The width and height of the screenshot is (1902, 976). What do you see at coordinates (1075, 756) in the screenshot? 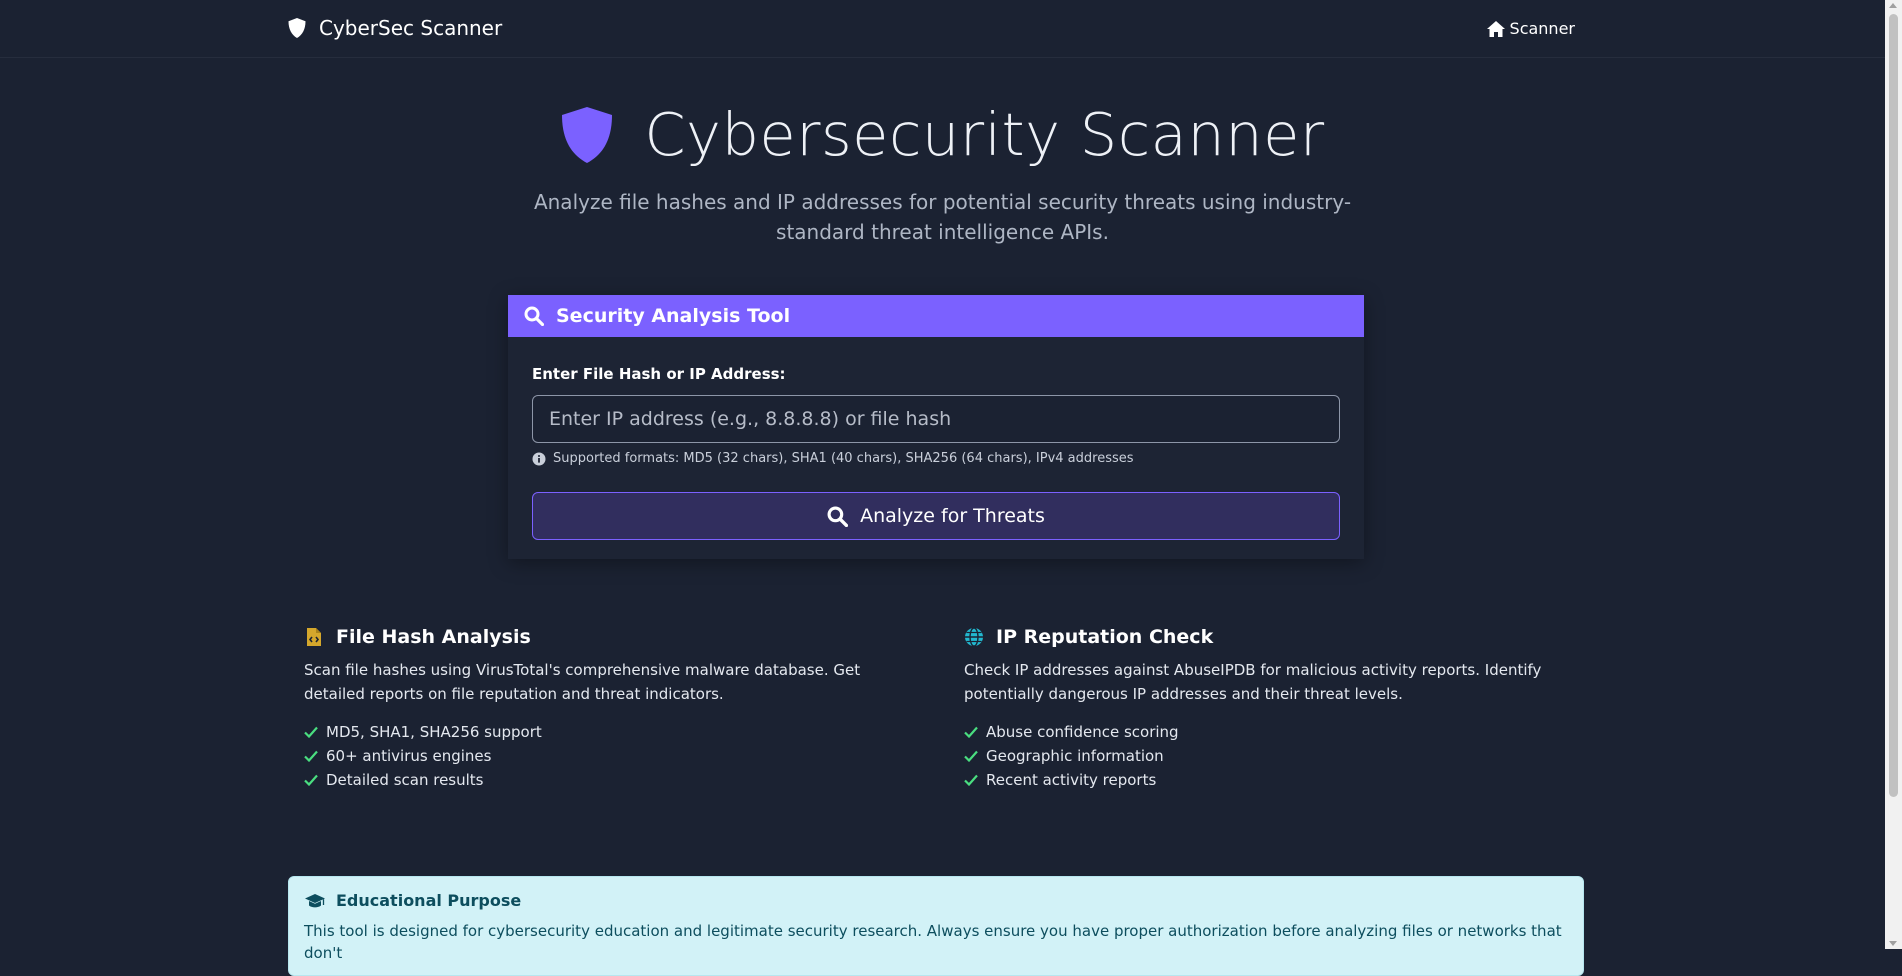
I see `list-item-text: Geographic information` at bounding box center [1075, 756].